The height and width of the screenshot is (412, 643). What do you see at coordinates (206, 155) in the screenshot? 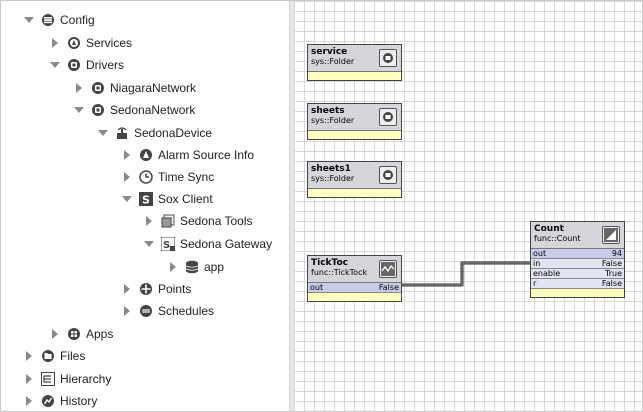
I see `tree-item-label: Alarm Source Info` at bounding box center [206, 155].